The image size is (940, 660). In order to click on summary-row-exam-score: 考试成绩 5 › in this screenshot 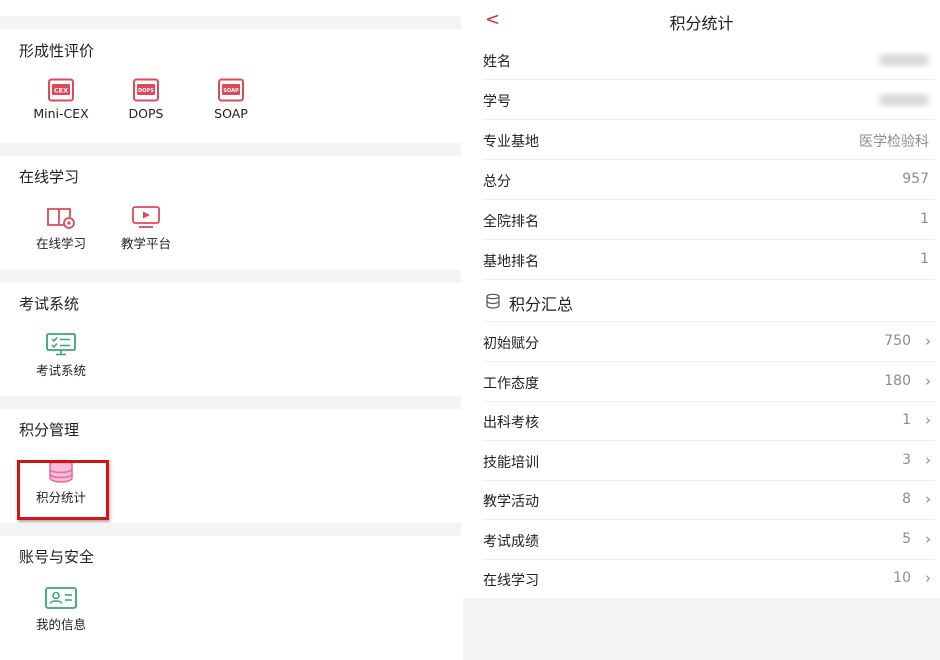, I will do `click(709, 540)`.